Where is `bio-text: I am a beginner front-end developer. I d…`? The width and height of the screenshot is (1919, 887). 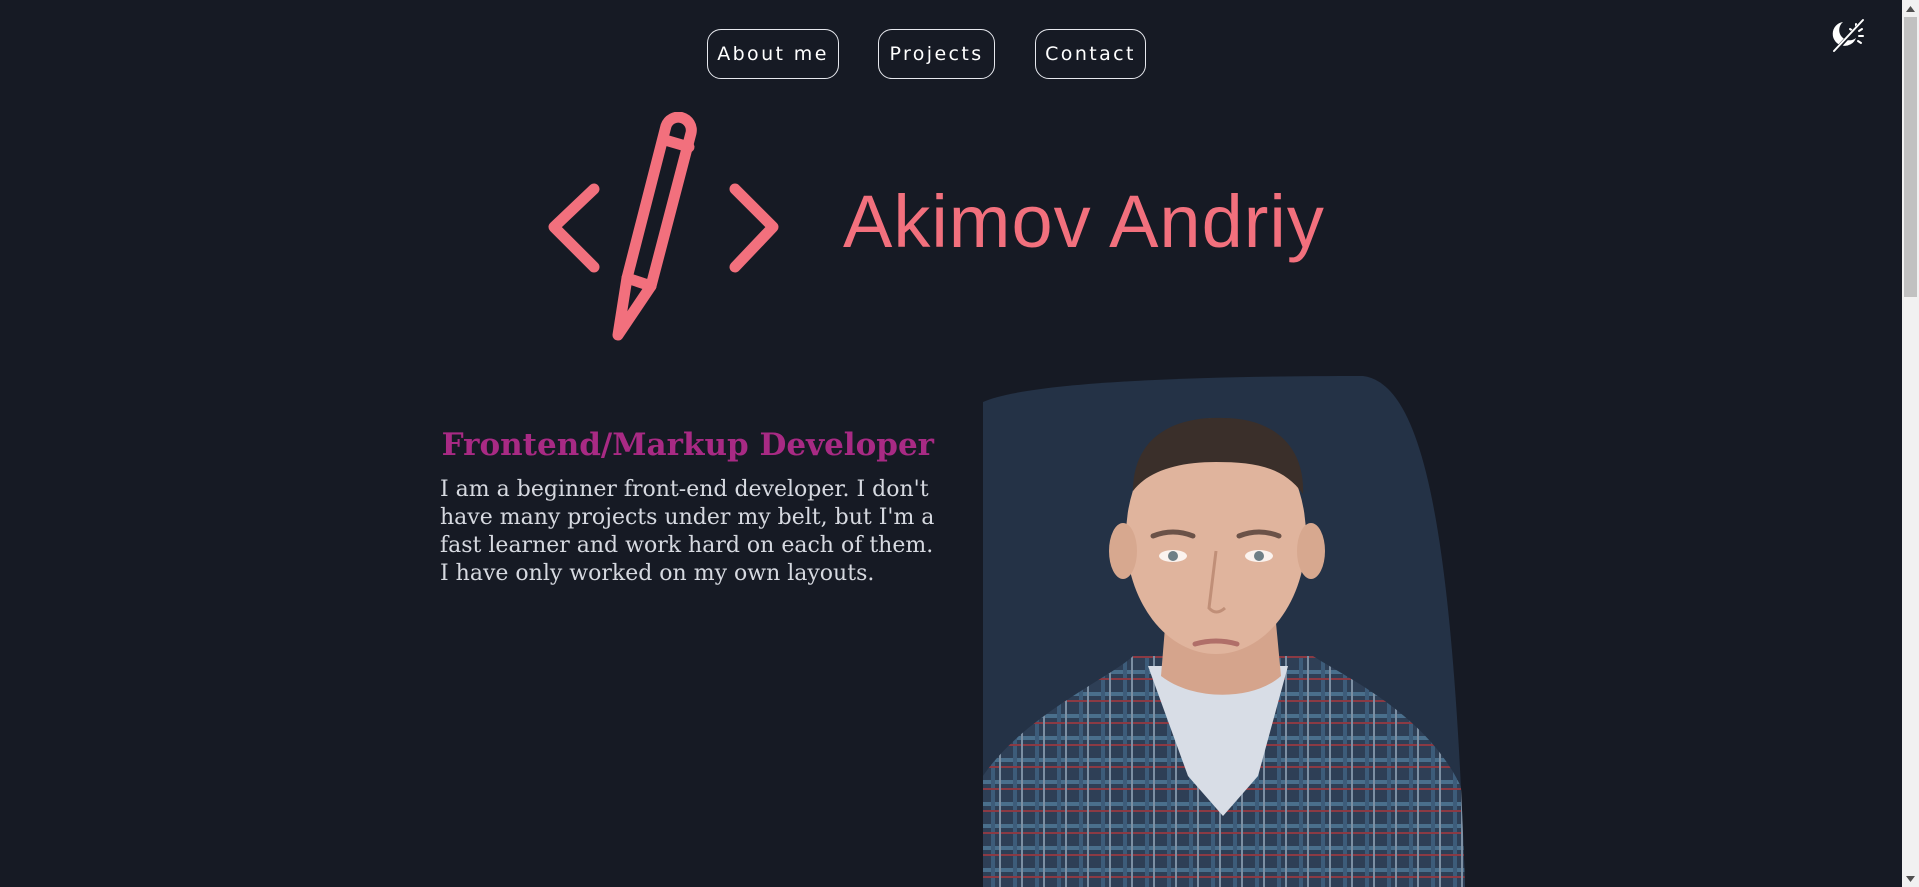 bio-text: I am a beginner front-end developer. I d… is located at coordinates (687, 531).